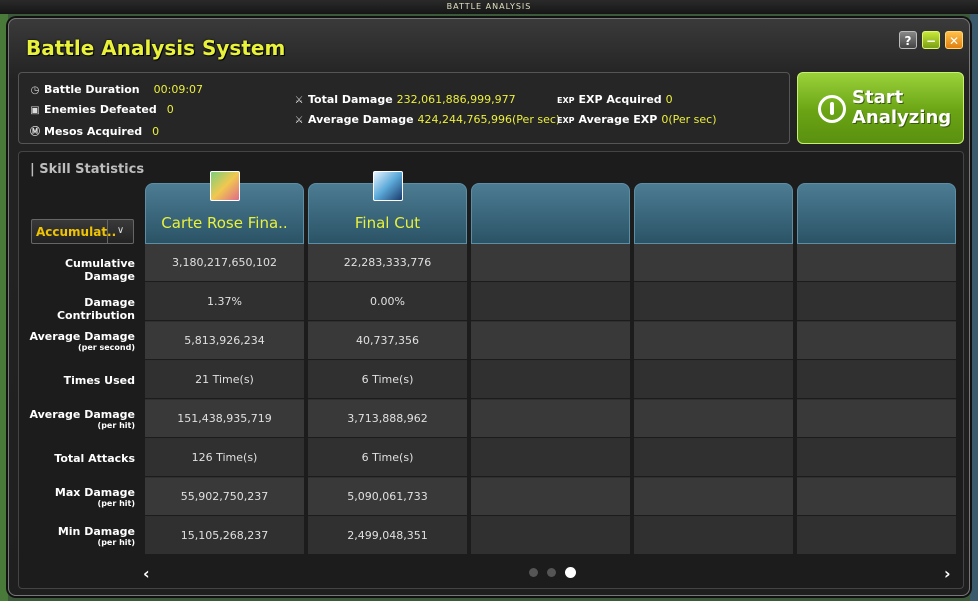  I want to click on row-label-text: Damage Contribution, so click(95, 309).